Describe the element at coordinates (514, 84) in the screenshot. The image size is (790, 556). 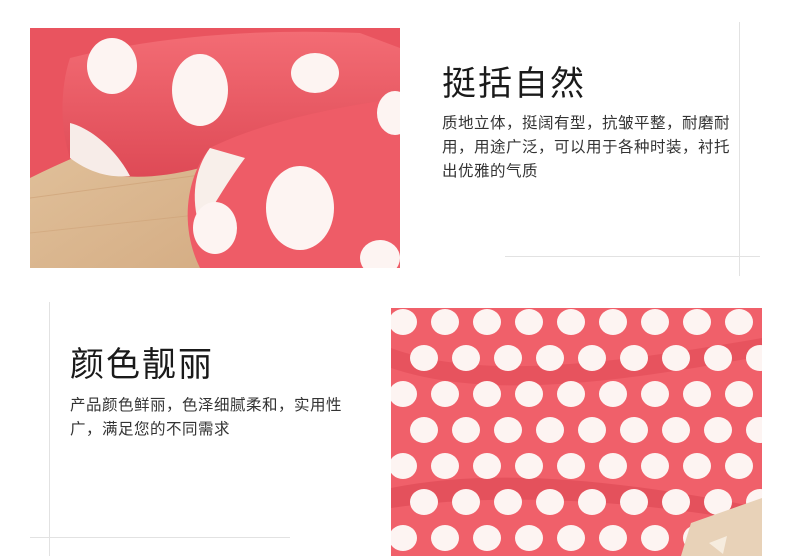
I see `section-title-stiff-natural: 挺括自然` at that location.